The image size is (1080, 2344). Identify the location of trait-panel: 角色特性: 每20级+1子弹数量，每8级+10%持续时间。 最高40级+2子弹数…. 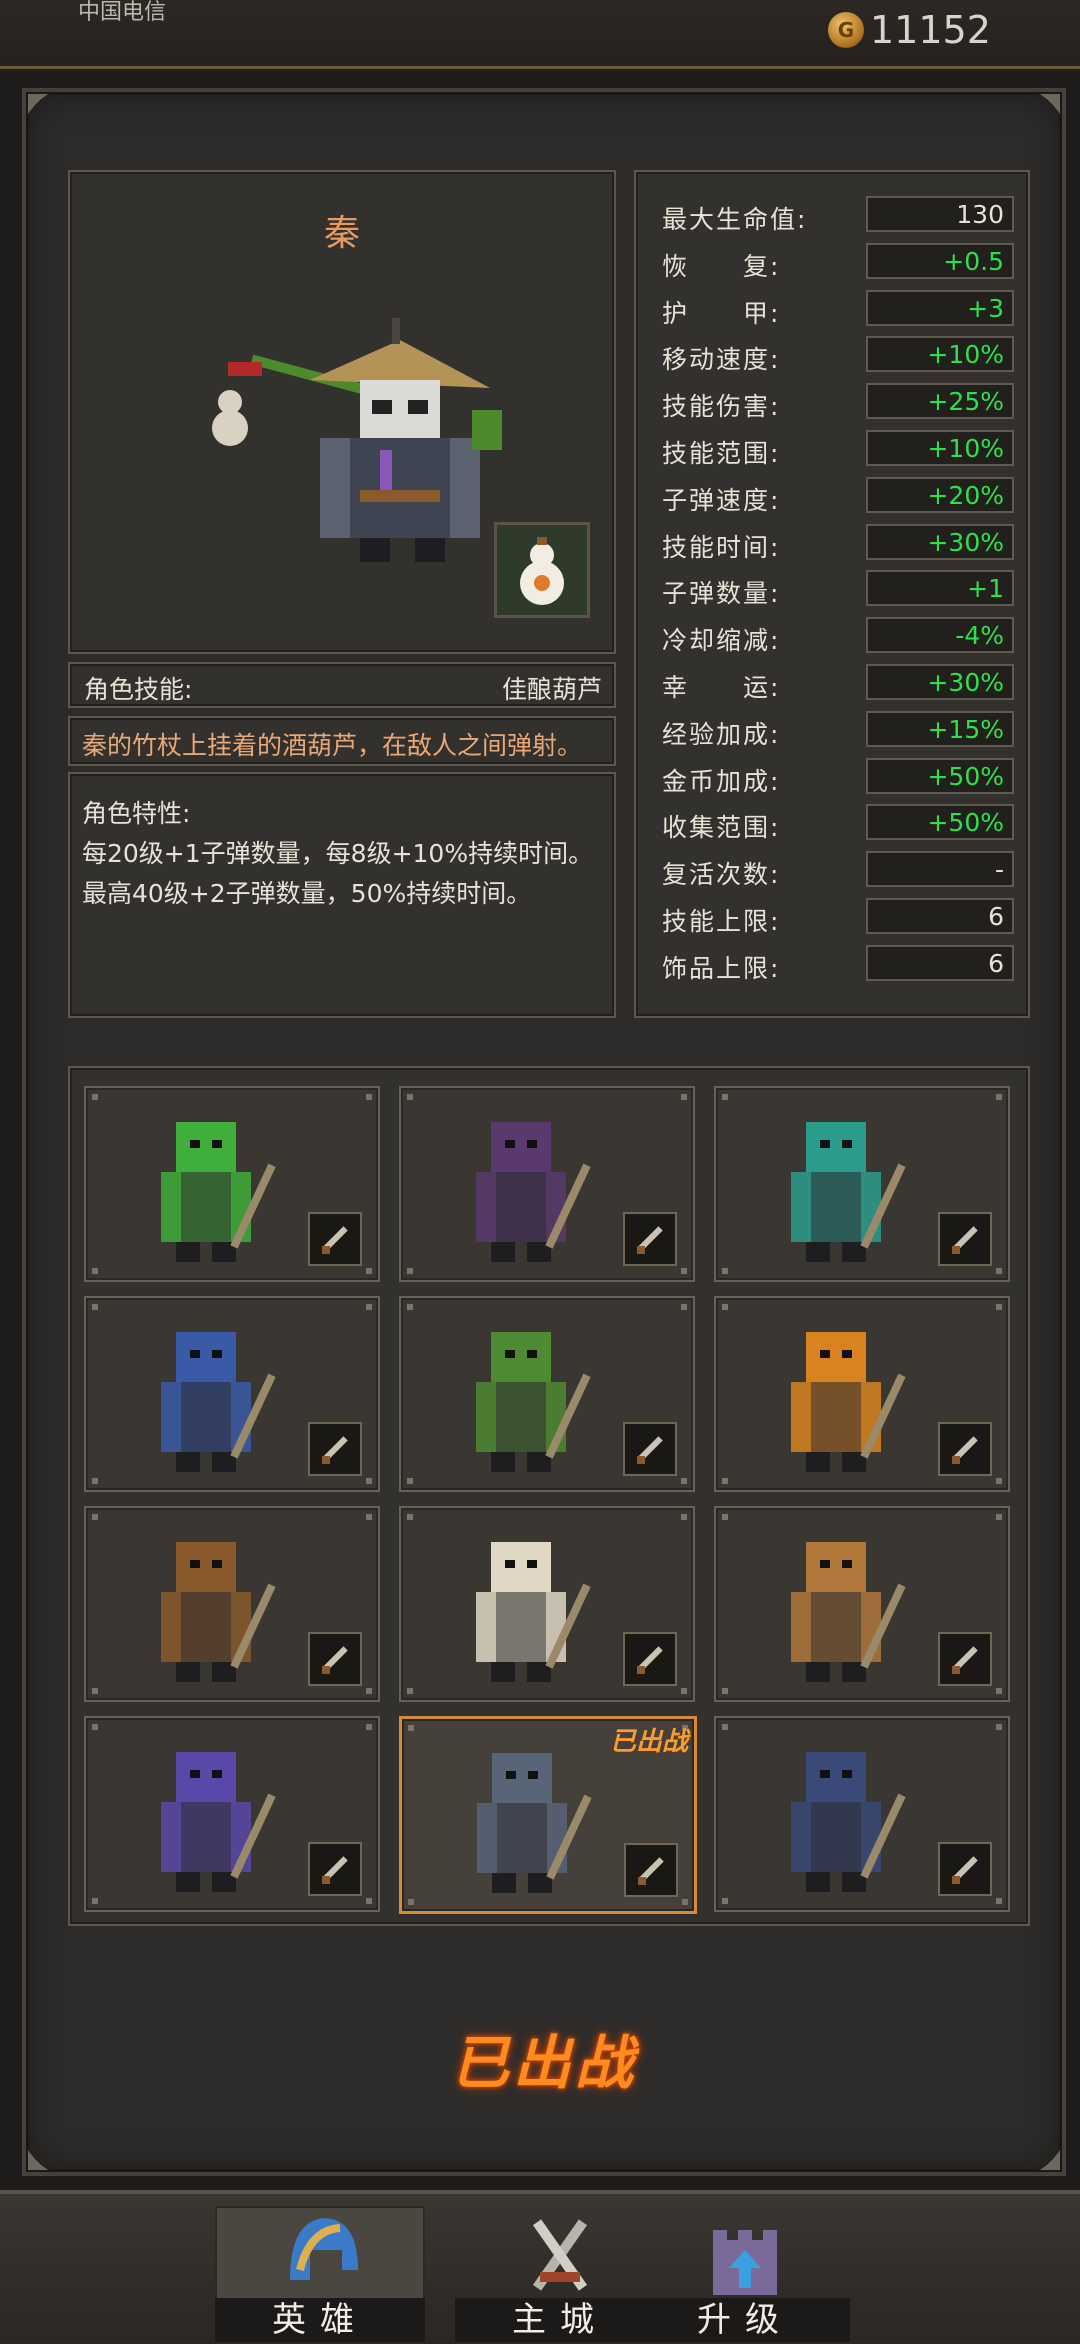
(342, 895).